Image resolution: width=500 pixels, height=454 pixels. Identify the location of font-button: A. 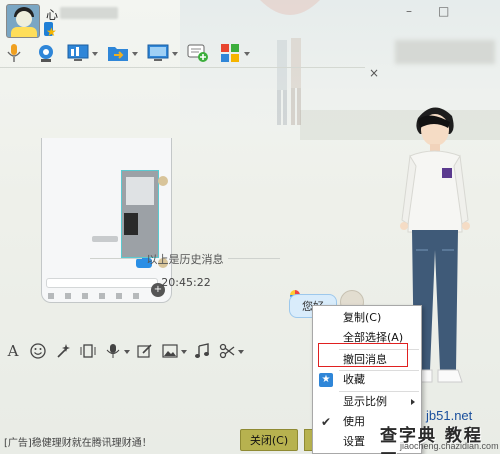
(13, 351).